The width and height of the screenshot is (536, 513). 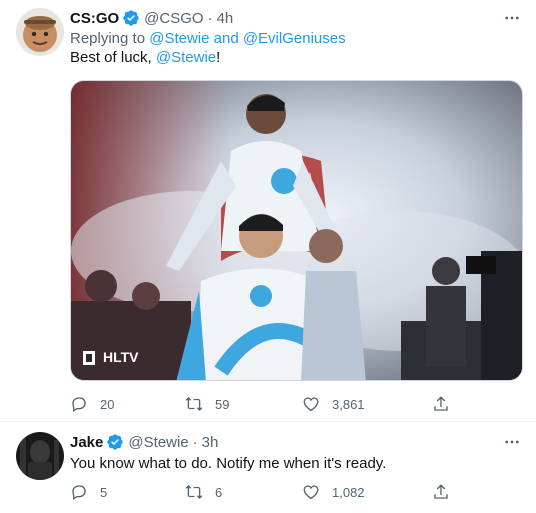 I want to click on reply-button: 20, so click(x=92, y=404).